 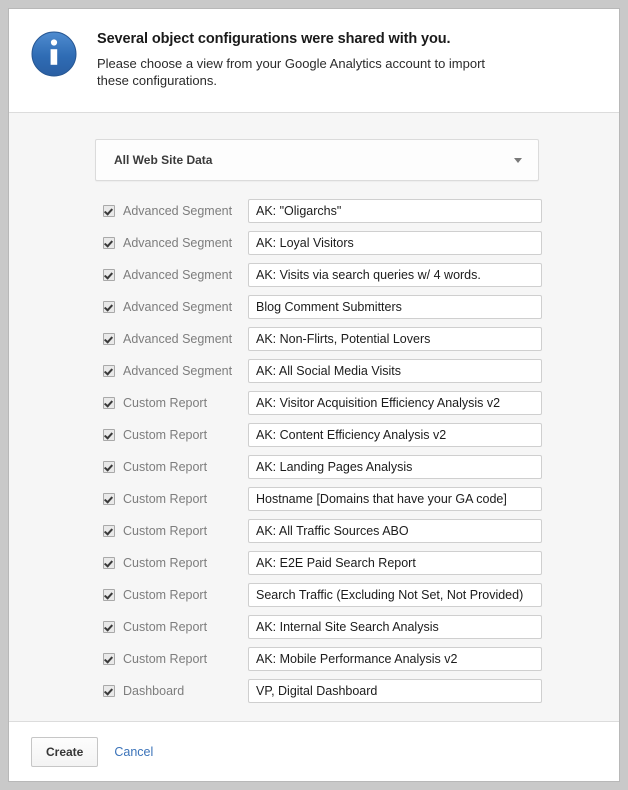 What do you see at coordinates (395, 339) in the screenshot?
I see `config-name-input: AK: Non-Flirts, Potential Lovers` at bounding box center [395, 339].